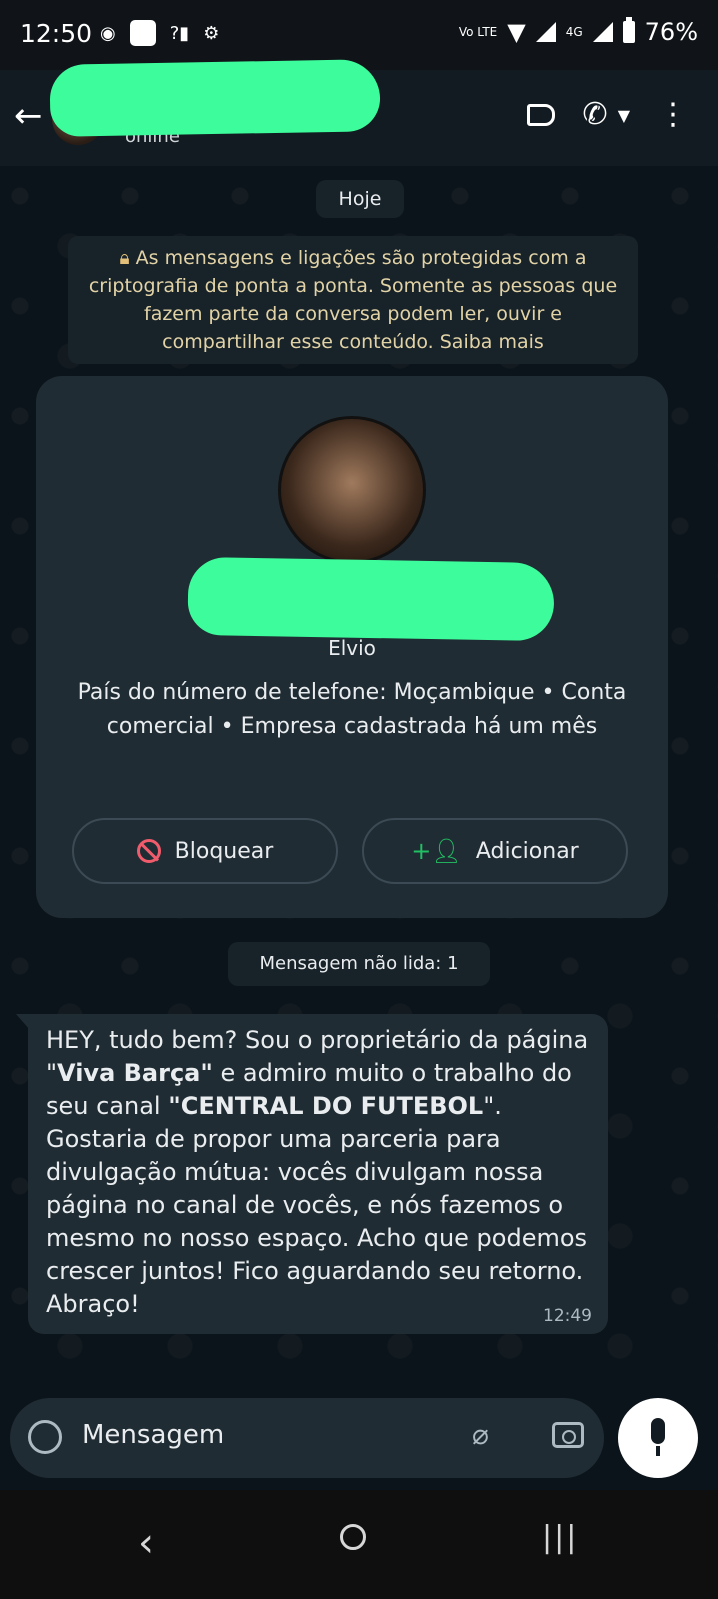 The image size is (718, 1599). What do you see at coordinates (127, 258) in the screenshot?
I see `lock-icon: 🔒︎` at bounding box center [127, 258].